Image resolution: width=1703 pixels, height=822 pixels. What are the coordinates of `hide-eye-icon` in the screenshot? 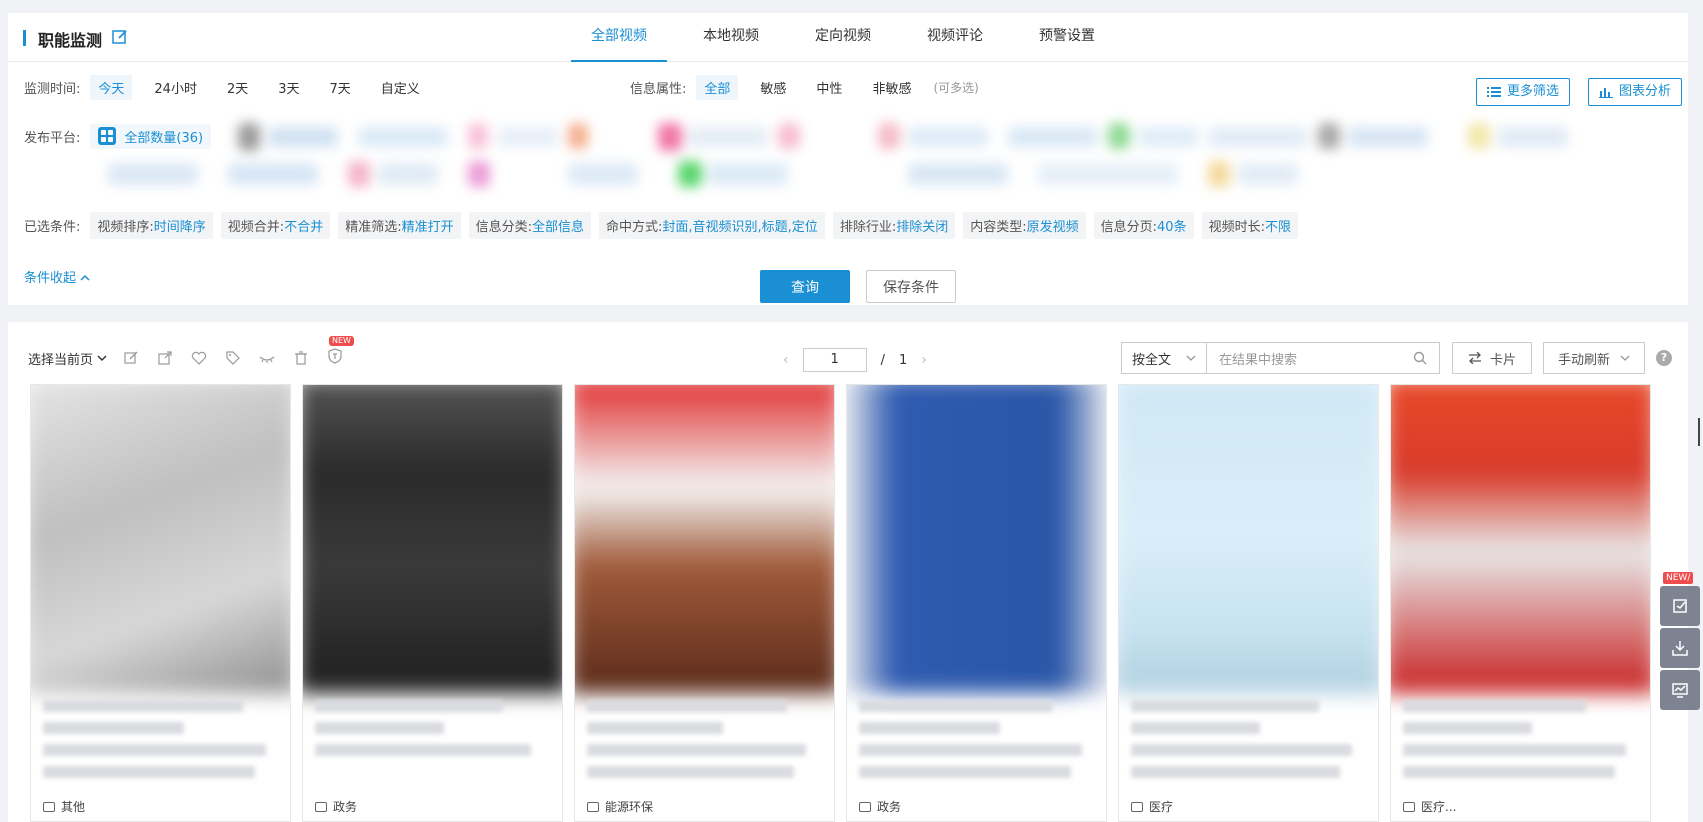 It's located at (267, 358).